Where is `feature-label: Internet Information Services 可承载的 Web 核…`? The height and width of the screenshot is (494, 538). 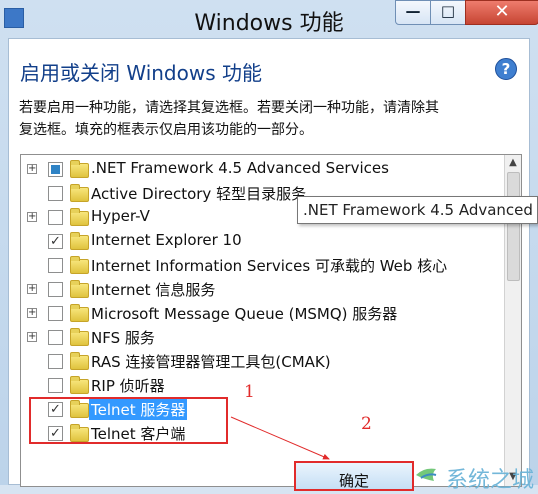
feature-label: Internet Information Services 可承载的 Web 核… is located at coordinates (269, 266).